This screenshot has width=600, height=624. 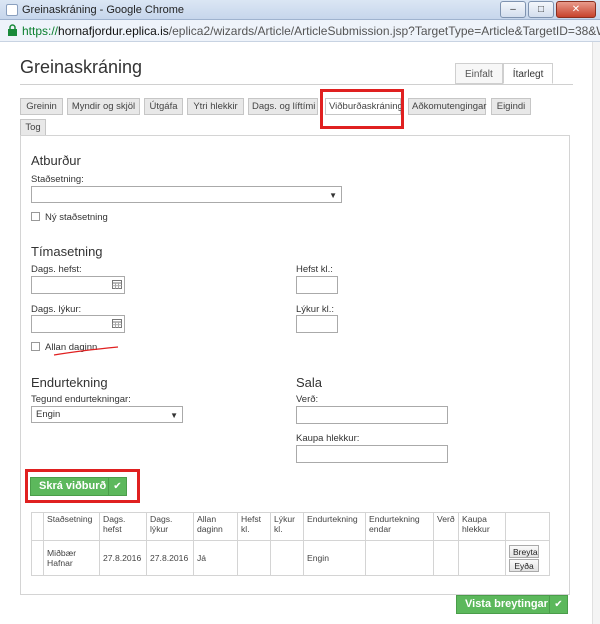 What do you see at coordinates (215, 526) in the screenshot?
I see `table-header: Allan daginn` at bounding box center [215, 526].